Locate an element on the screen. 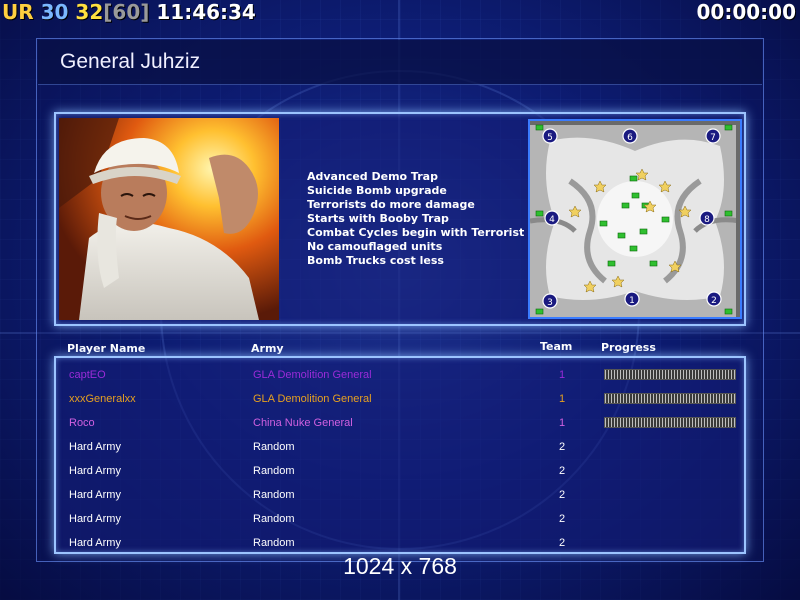  table-row: captEO GLA Demolition General 1 is located at coordinates (400, 376).